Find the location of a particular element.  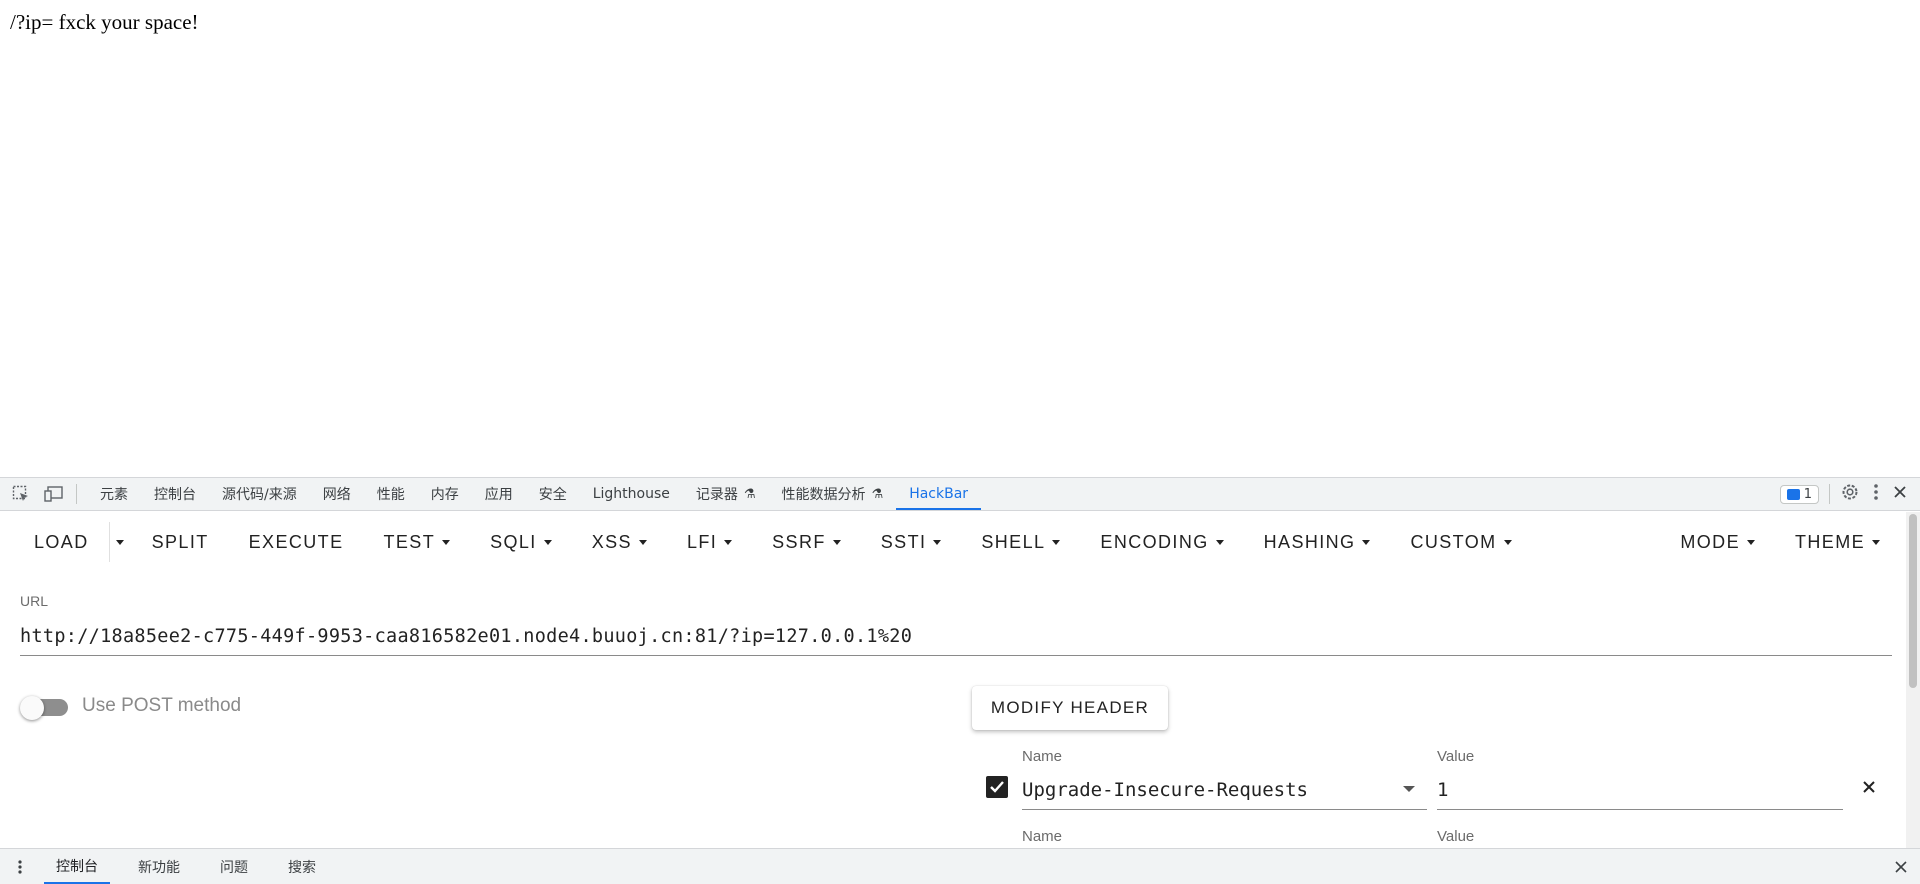

header-enabled-checkbox is located at coordinates (997, 787).